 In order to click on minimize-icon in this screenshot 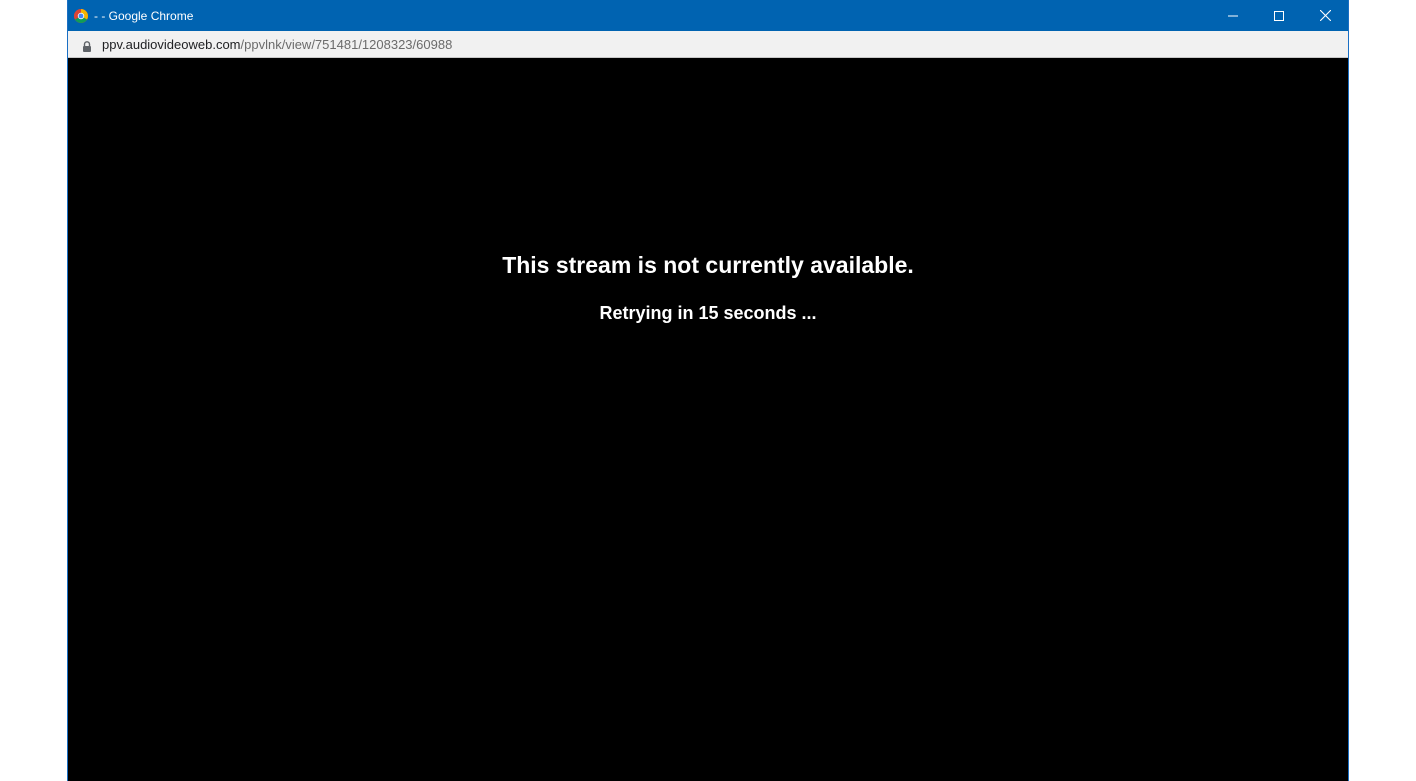, I will do `click(1233, 15)`.